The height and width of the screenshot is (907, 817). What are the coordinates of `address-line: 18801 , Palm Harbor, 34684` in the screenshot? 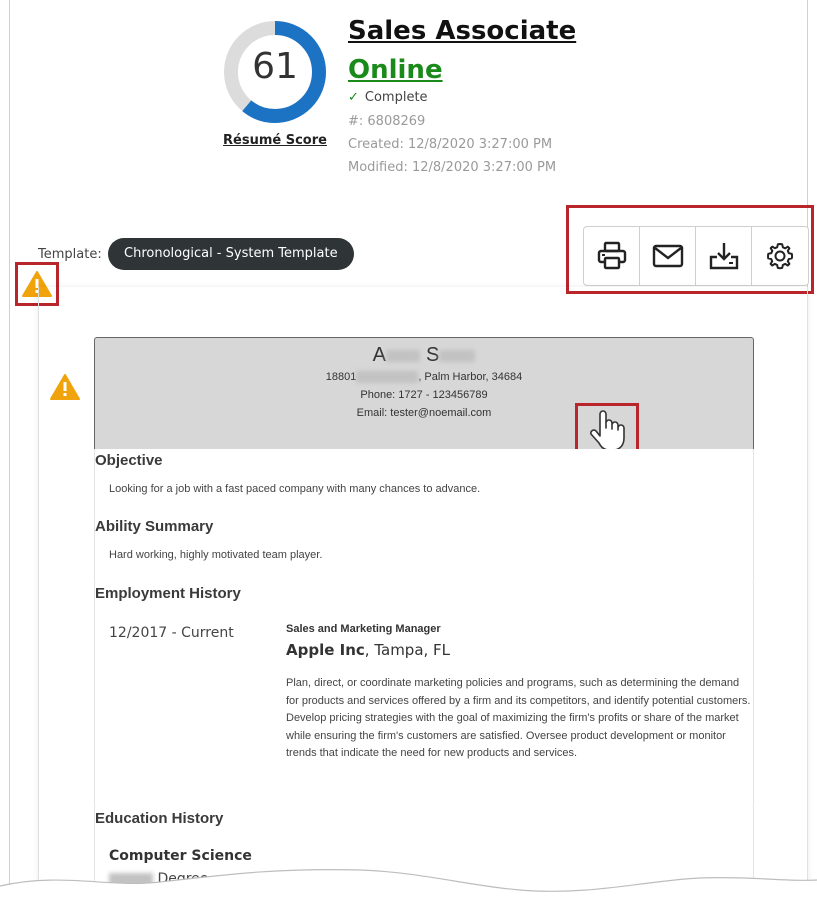 It's located at (424, 377).